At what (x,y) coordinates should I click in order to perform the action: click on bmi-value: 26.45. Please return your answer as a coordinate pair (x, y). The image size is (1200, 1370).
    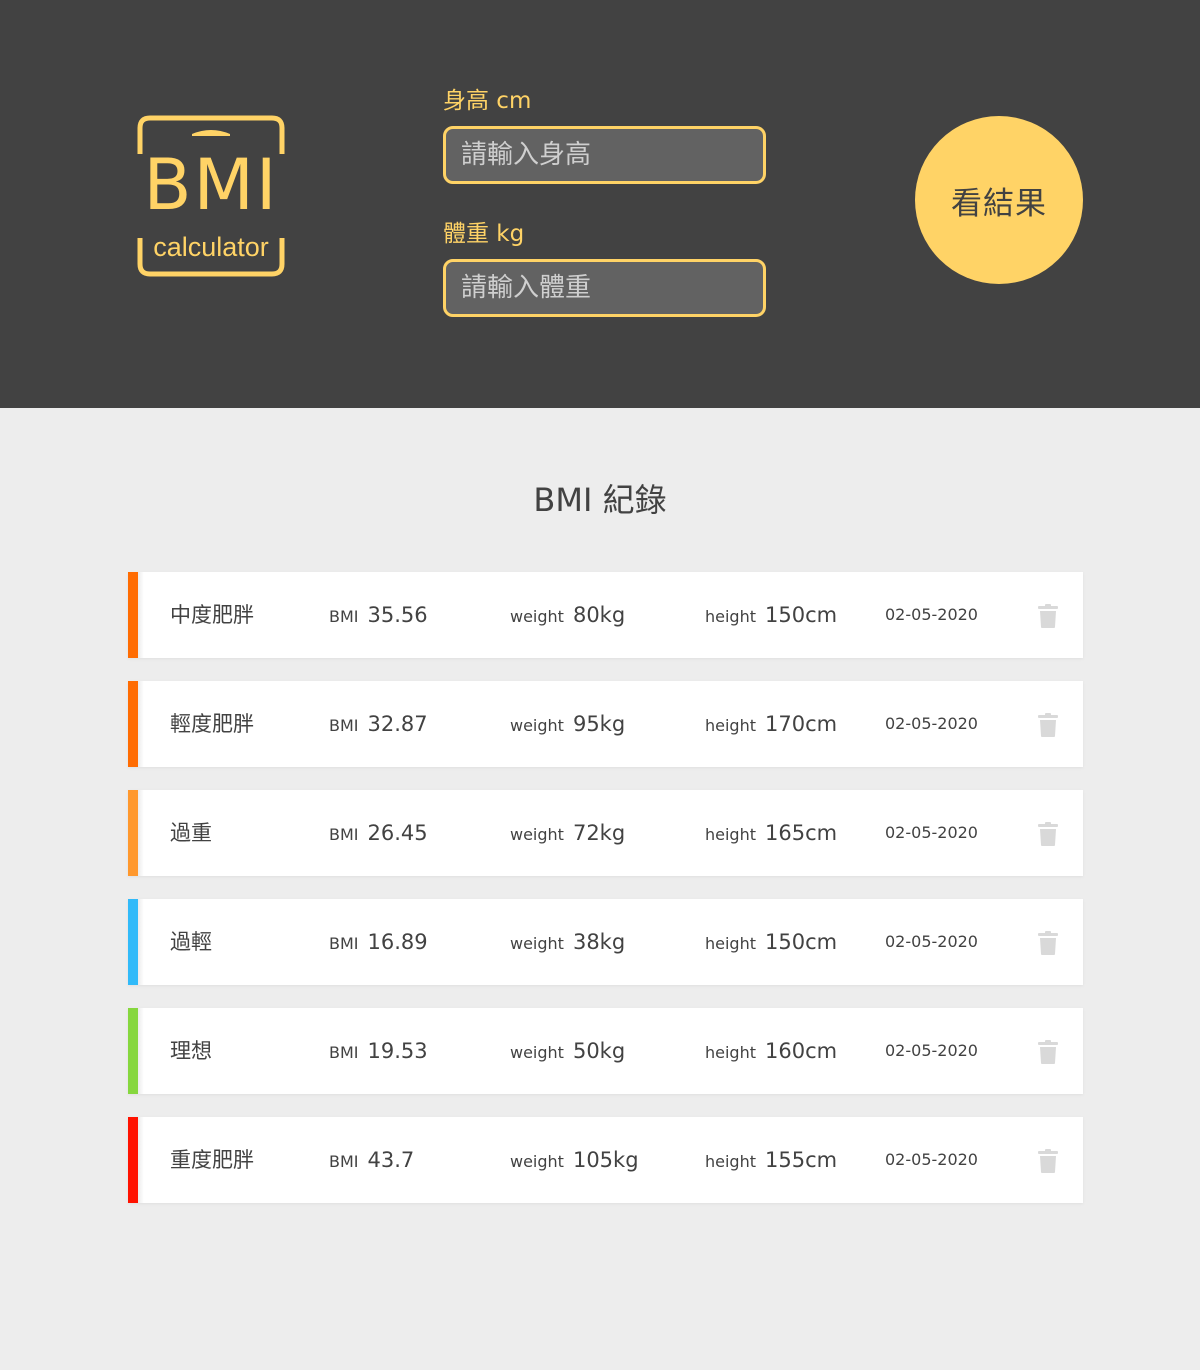
    Looking at the image, I should click on (397, 833).